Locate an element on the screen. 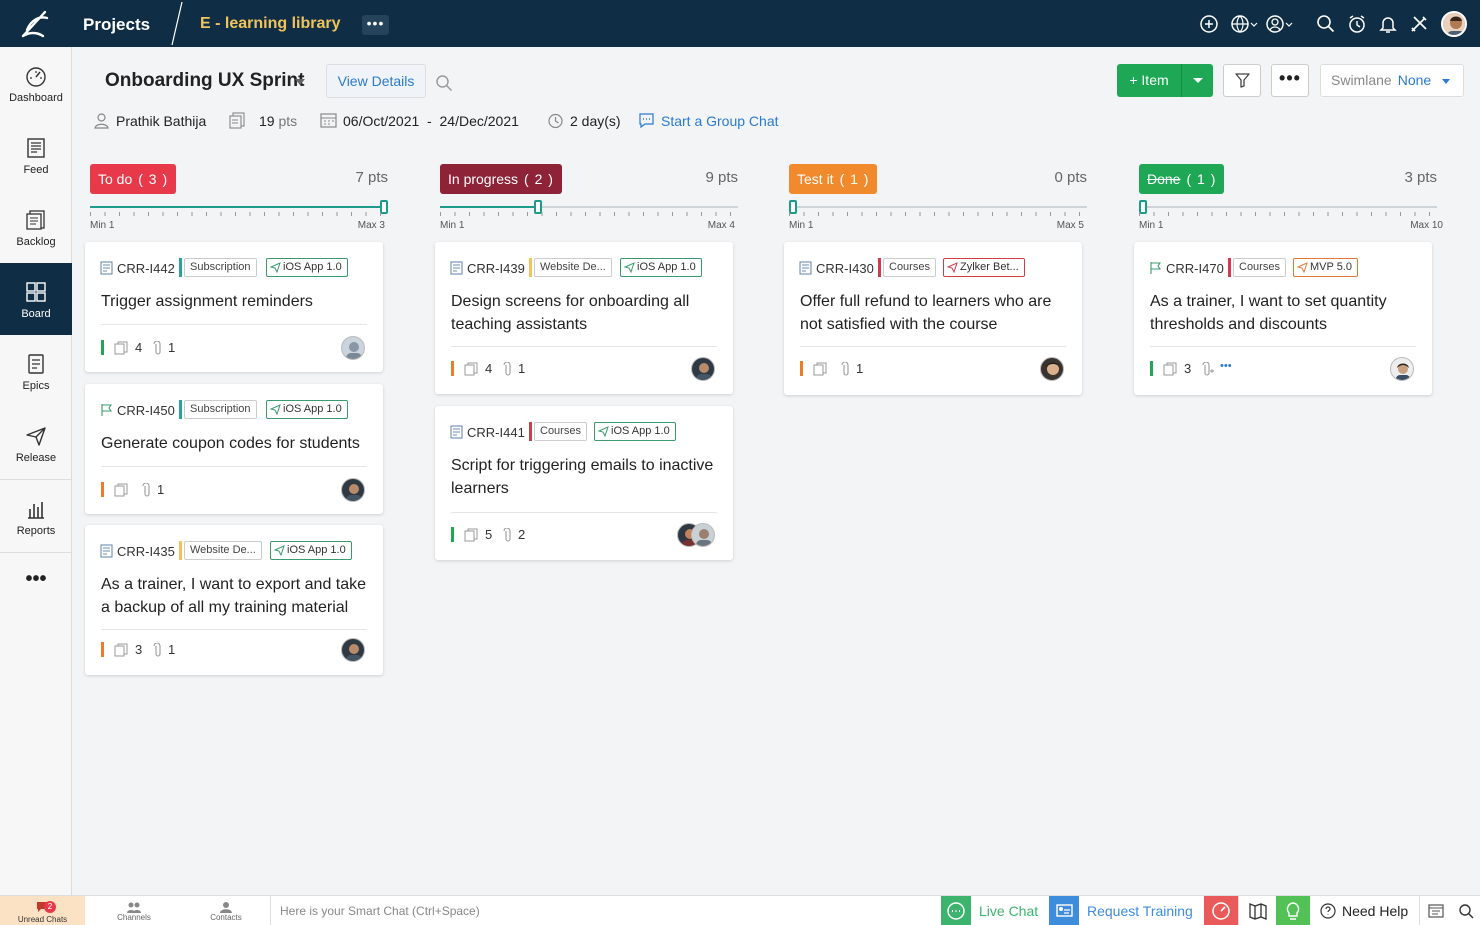 The height and width of the screenshot is (925, 1480). project-name: E - learning library is located at coordinates (270, 24).